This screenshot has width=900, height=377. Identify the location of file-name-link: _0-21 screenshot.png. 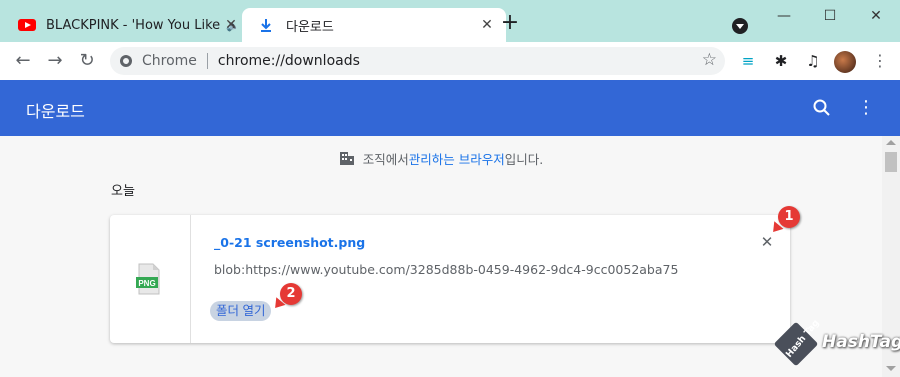
(289, 242).